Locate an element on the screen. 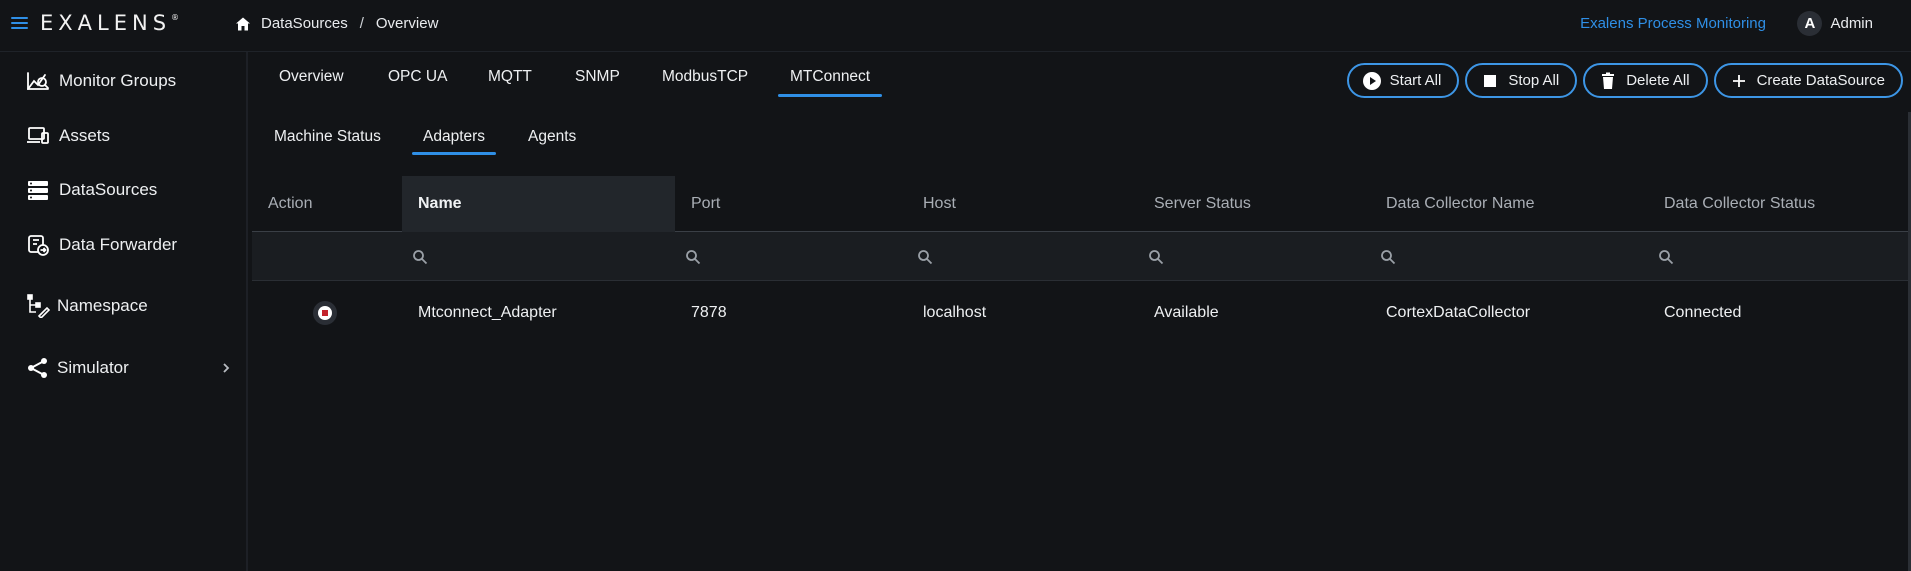 The image size is (1911, 571). trash-icon is located at coordinates (1608, 80).